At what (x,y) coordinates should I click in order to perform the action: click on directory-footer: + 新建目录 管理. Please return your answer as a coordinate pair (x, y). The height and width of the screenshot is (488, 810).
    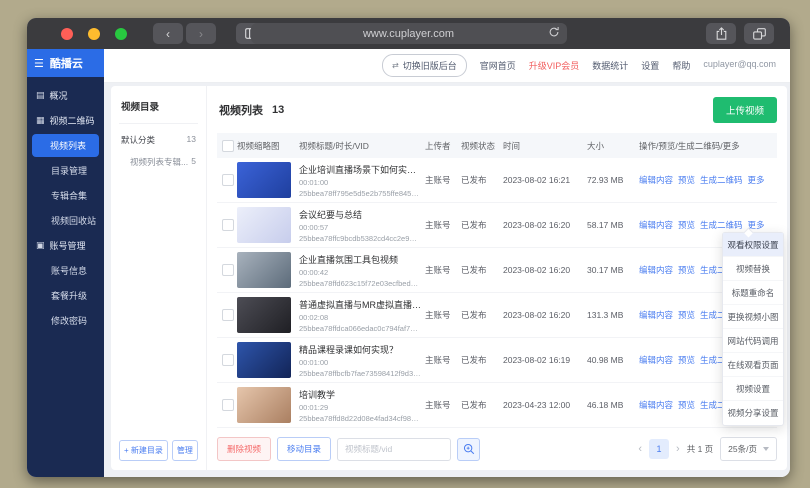
    Looking at the image, I should click on (158, 450).